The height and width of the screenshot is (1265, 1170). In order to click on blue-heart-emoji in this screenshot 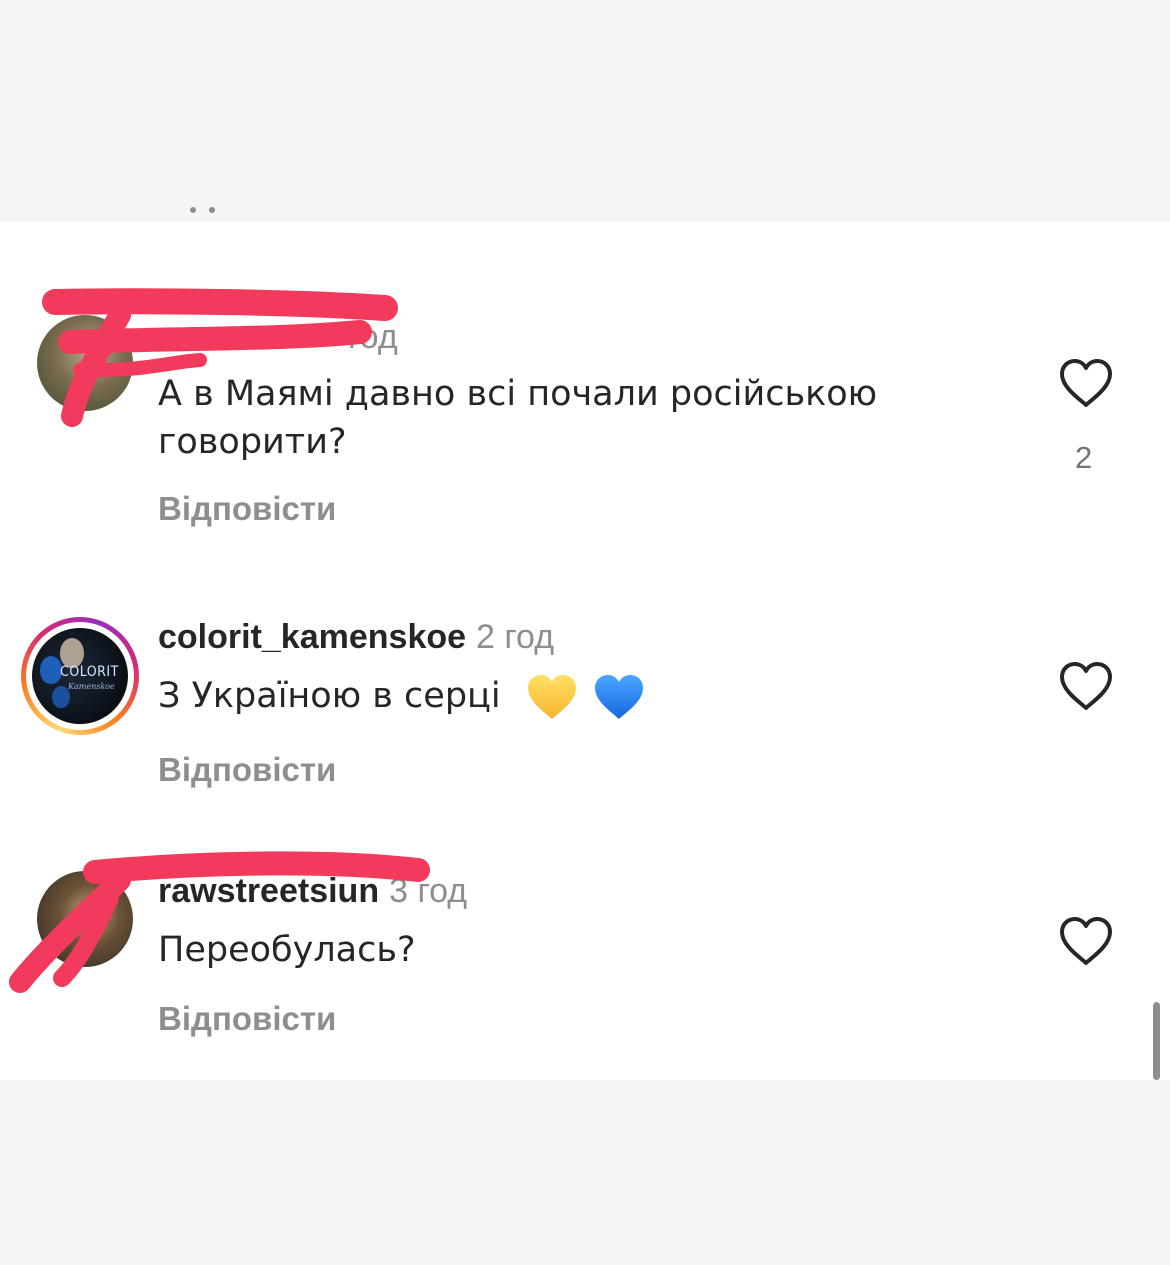, I will do `click(618, 697)`.